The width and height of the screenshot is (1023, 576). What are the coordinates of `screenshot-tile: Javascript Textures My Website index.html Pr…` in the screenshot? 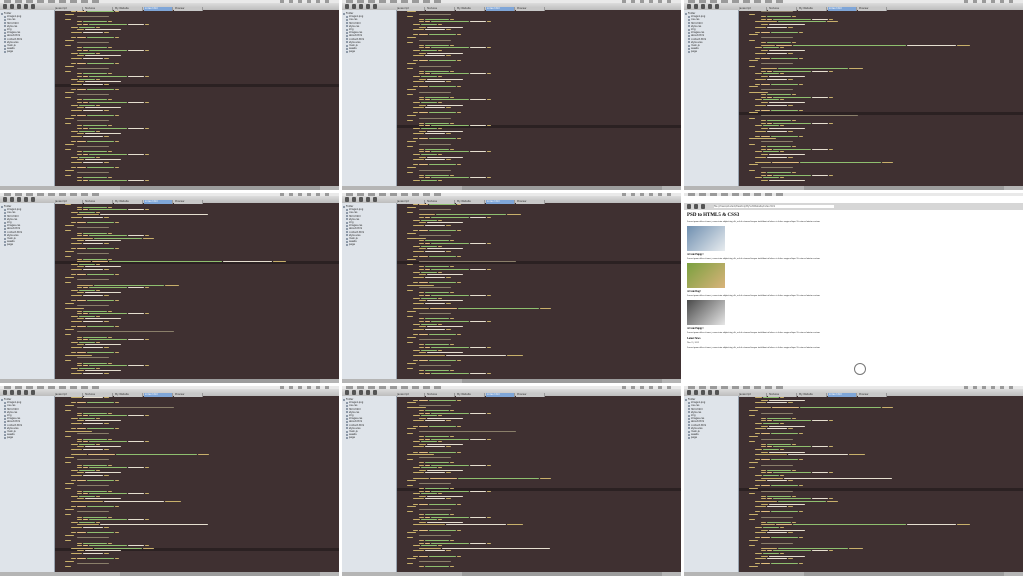 It's located at (169, 95).